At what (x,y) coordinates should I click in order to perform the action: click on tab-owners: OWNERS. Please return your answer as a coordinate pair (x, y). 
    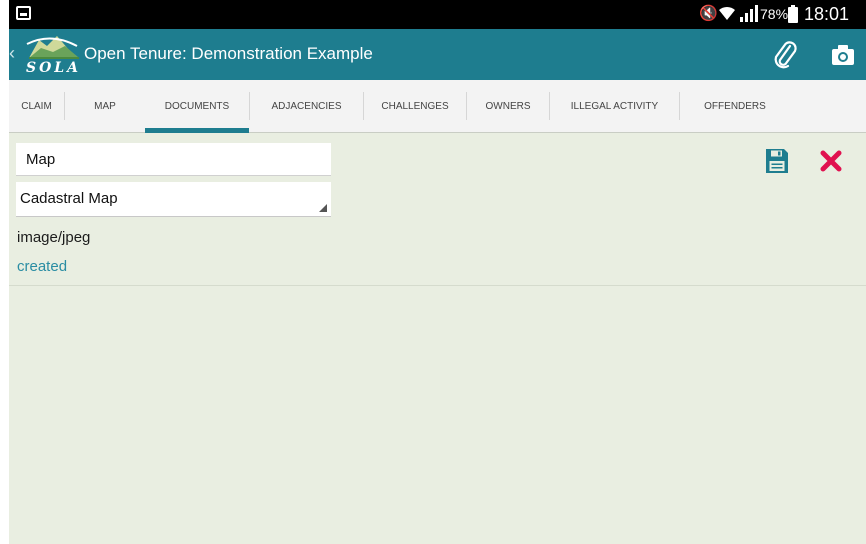
    Looking at the image, I should click on (508, 106).